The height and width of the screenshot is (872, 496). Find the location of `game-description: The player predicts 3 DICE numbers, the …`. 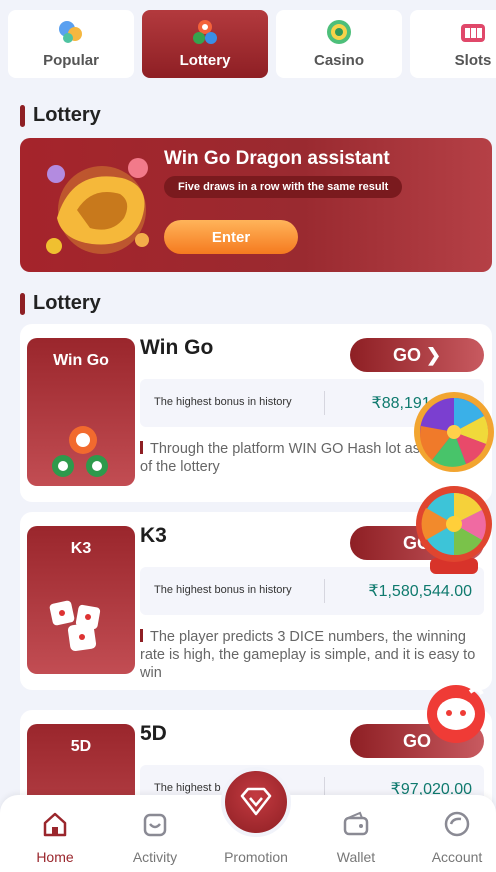

game-description: The player predicts 3 DICE numbers, the … is located at coordinates (312, 655).